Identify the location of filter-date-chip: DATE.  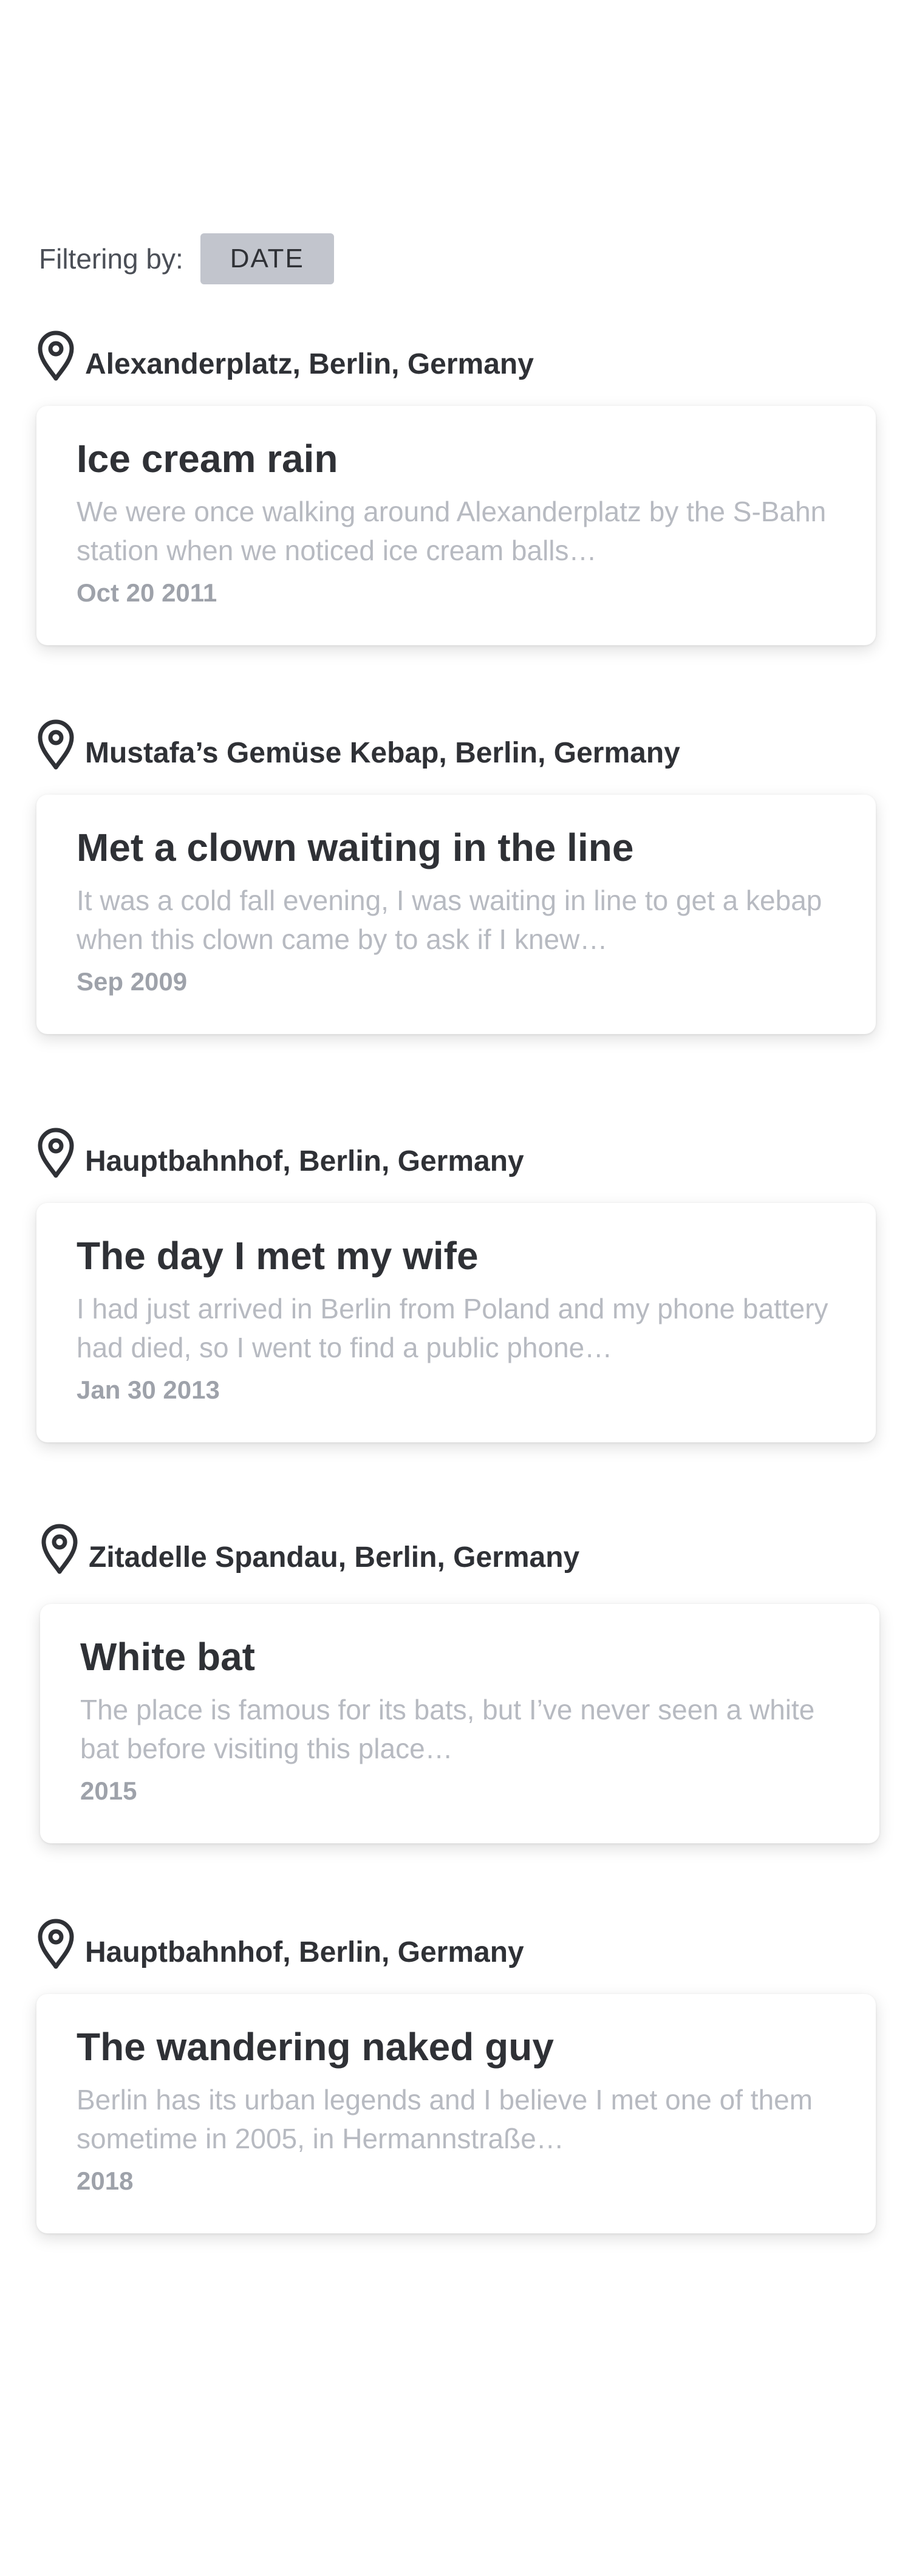
(267, 258).